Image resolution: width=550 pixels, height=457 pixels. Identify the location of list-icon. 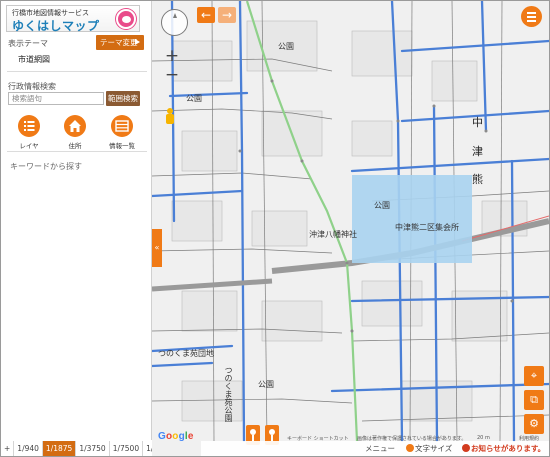
(29, 126).